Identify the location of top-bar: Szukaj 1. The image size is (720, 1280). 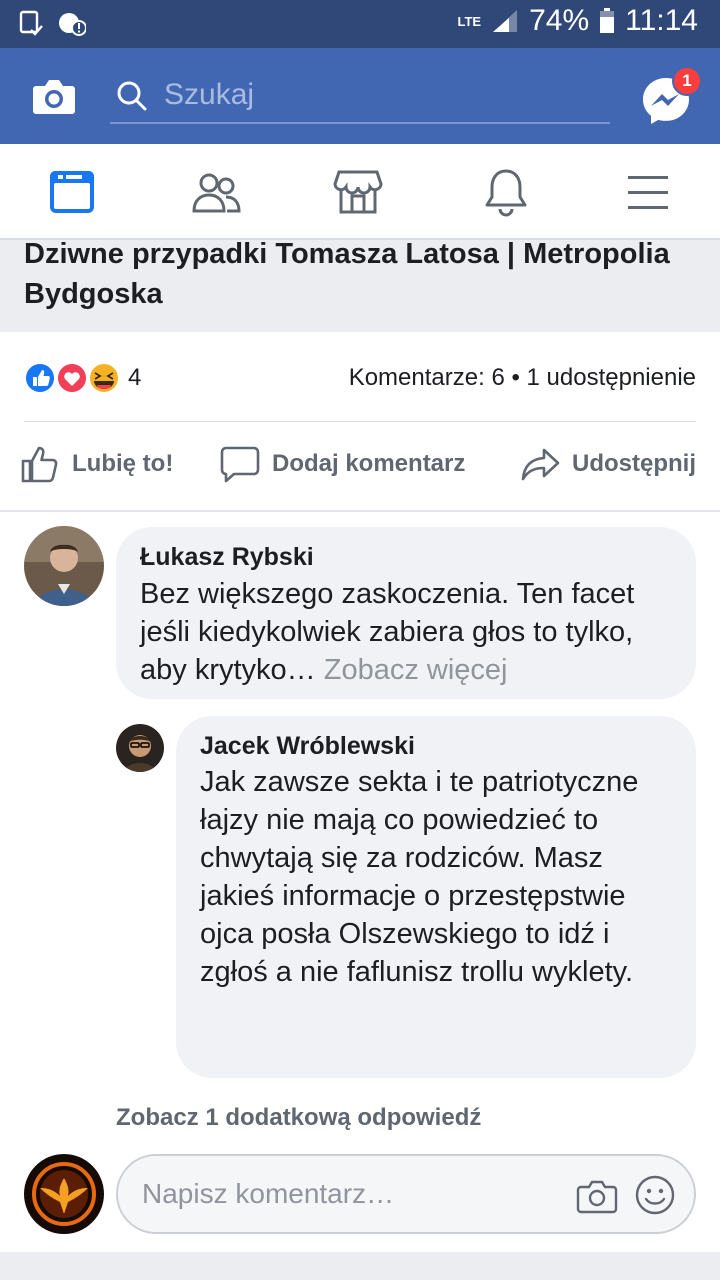
(360, 96).